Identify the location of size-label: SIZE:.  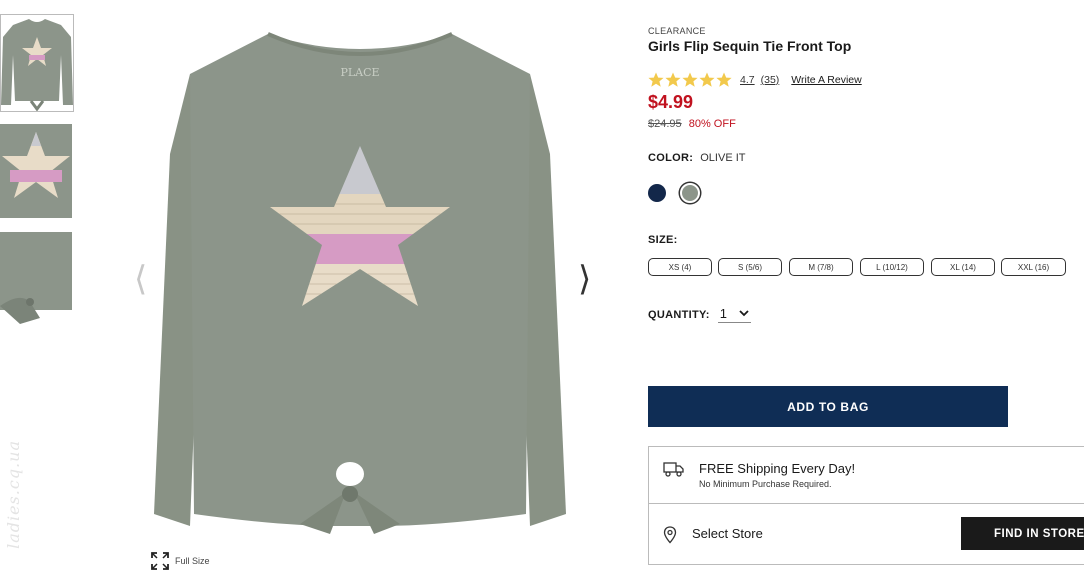
(663, 240).